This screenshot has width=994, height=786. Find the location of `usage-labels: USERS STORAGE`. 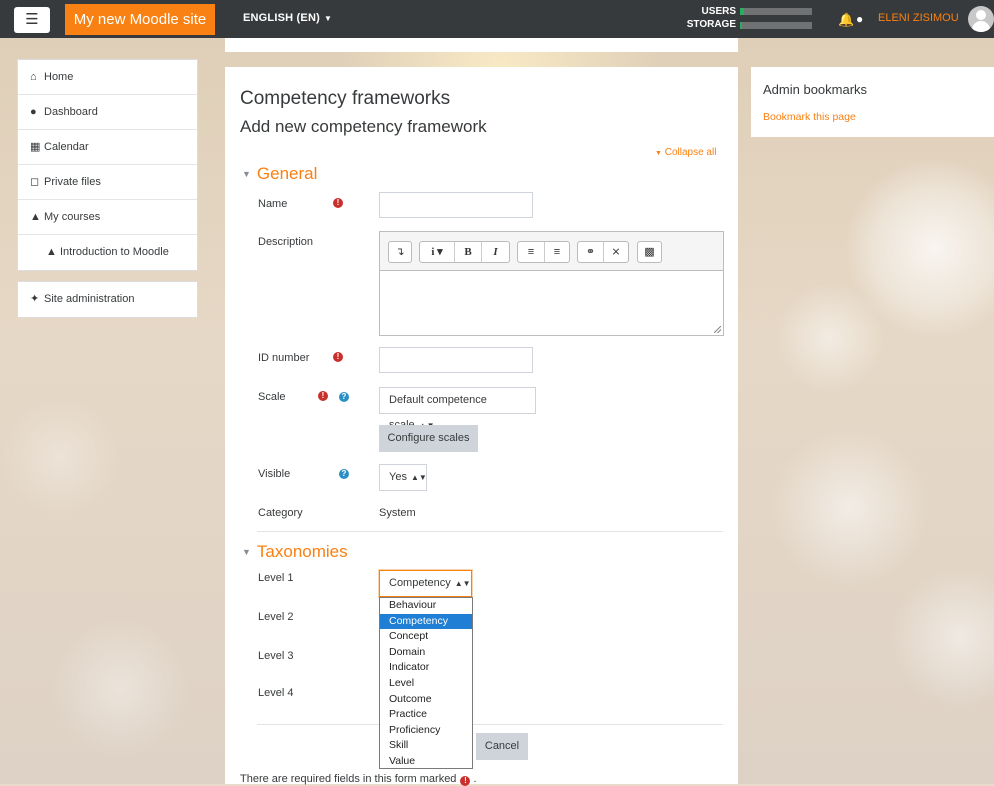

usage-labels: USERS STORAGE is located at coordinates (698, 18).